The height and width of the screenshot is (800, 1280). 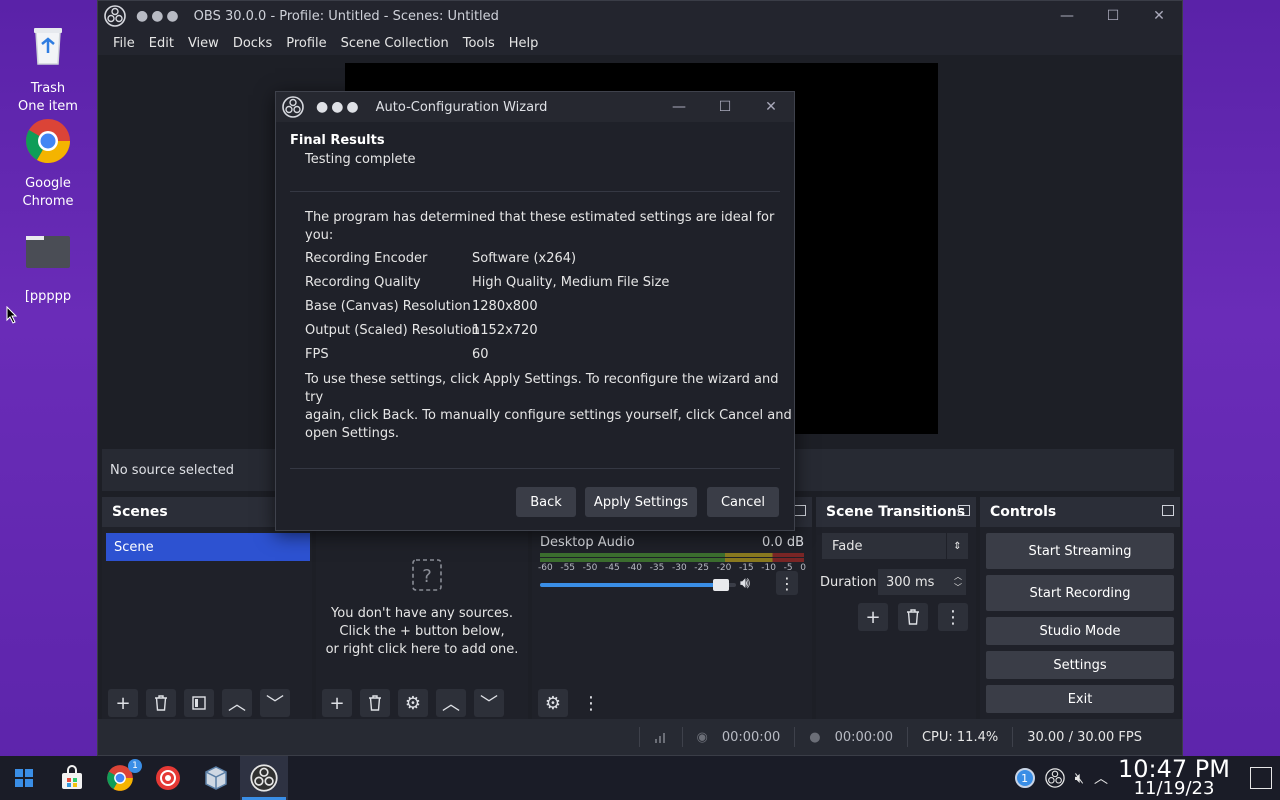 I want to click on menu-tools: Tools, so click(x=479, y=43).